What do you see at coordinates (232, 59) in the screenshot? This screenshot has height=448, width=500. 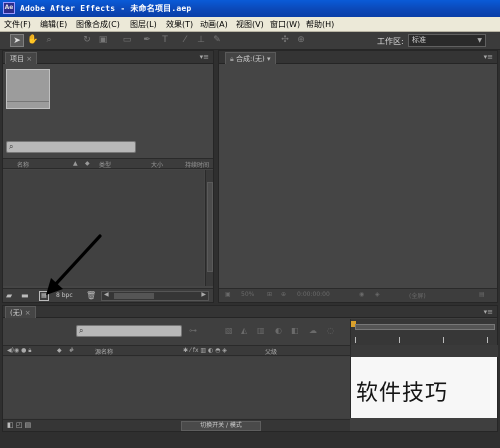 I see `lock-icon: 🔒︎` at bounding box center [232, 59].